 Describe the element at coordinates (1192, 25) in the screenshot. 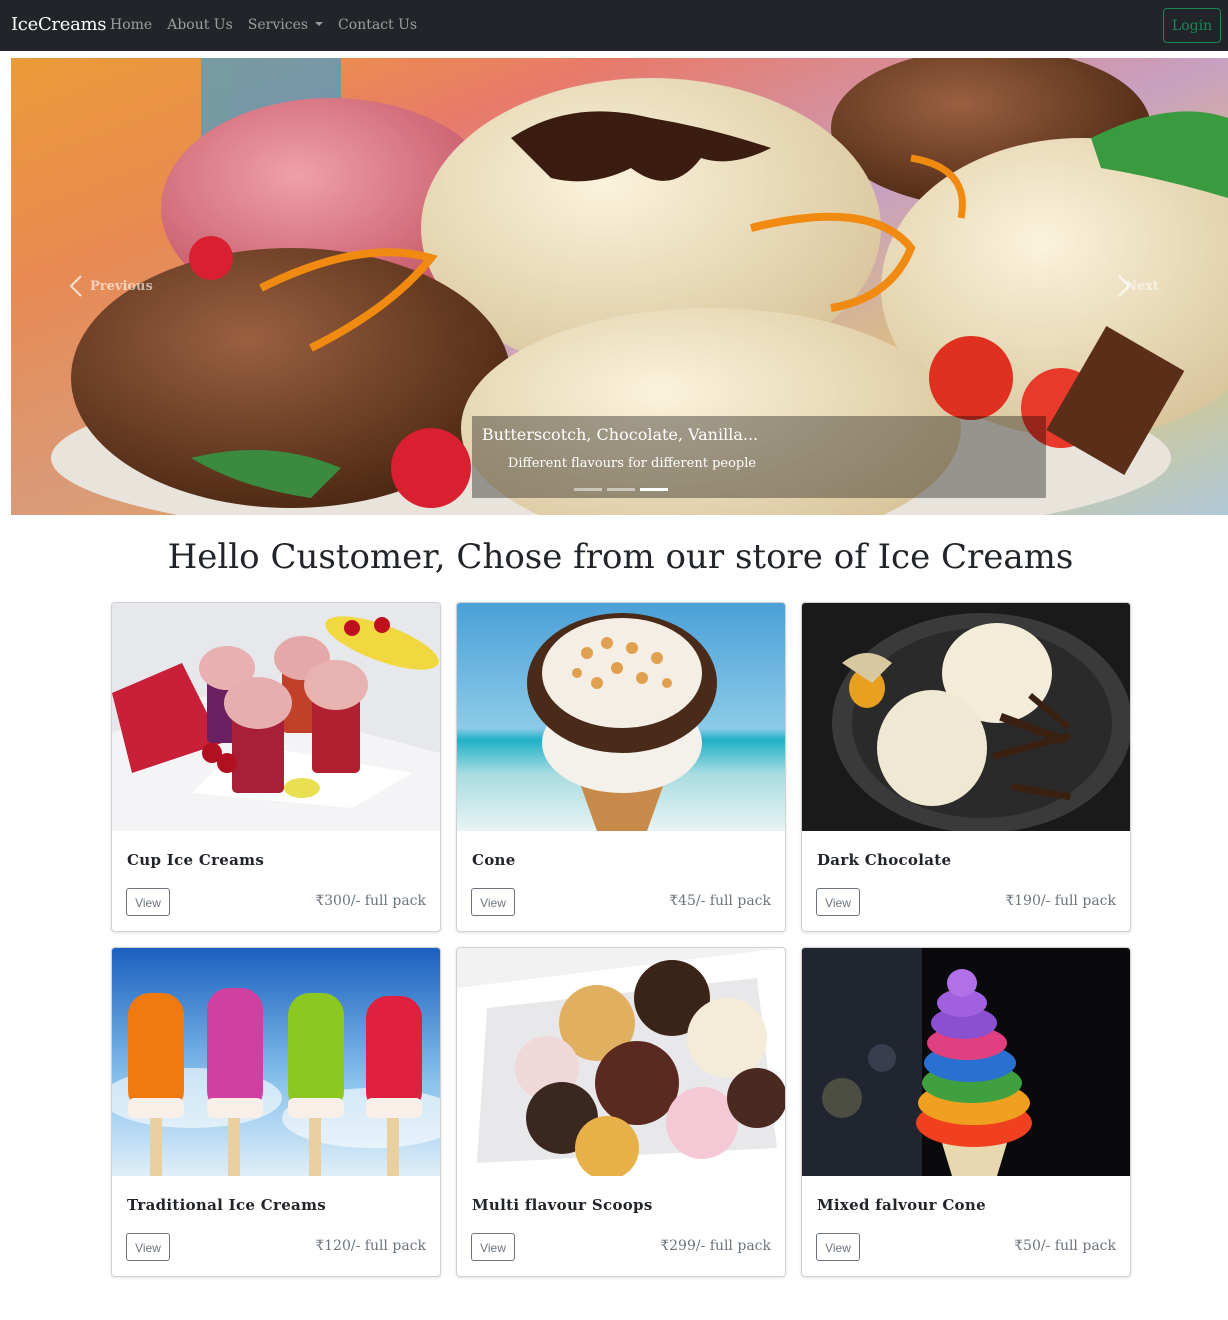

I see `login-button: Login` at that location.